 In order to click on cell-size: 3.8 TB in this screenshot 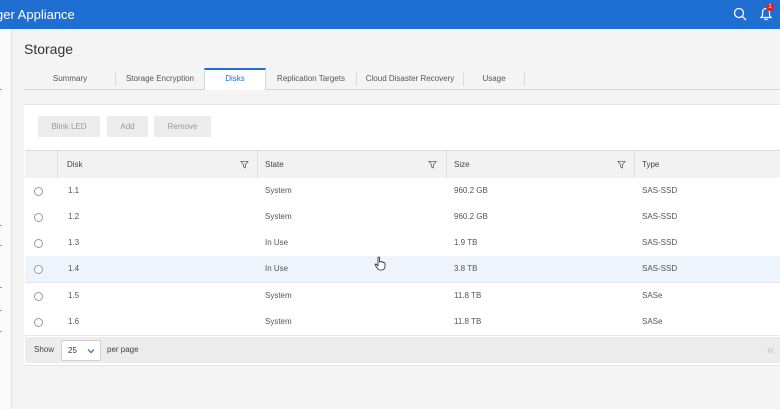, I will do `click(466, 268)`.